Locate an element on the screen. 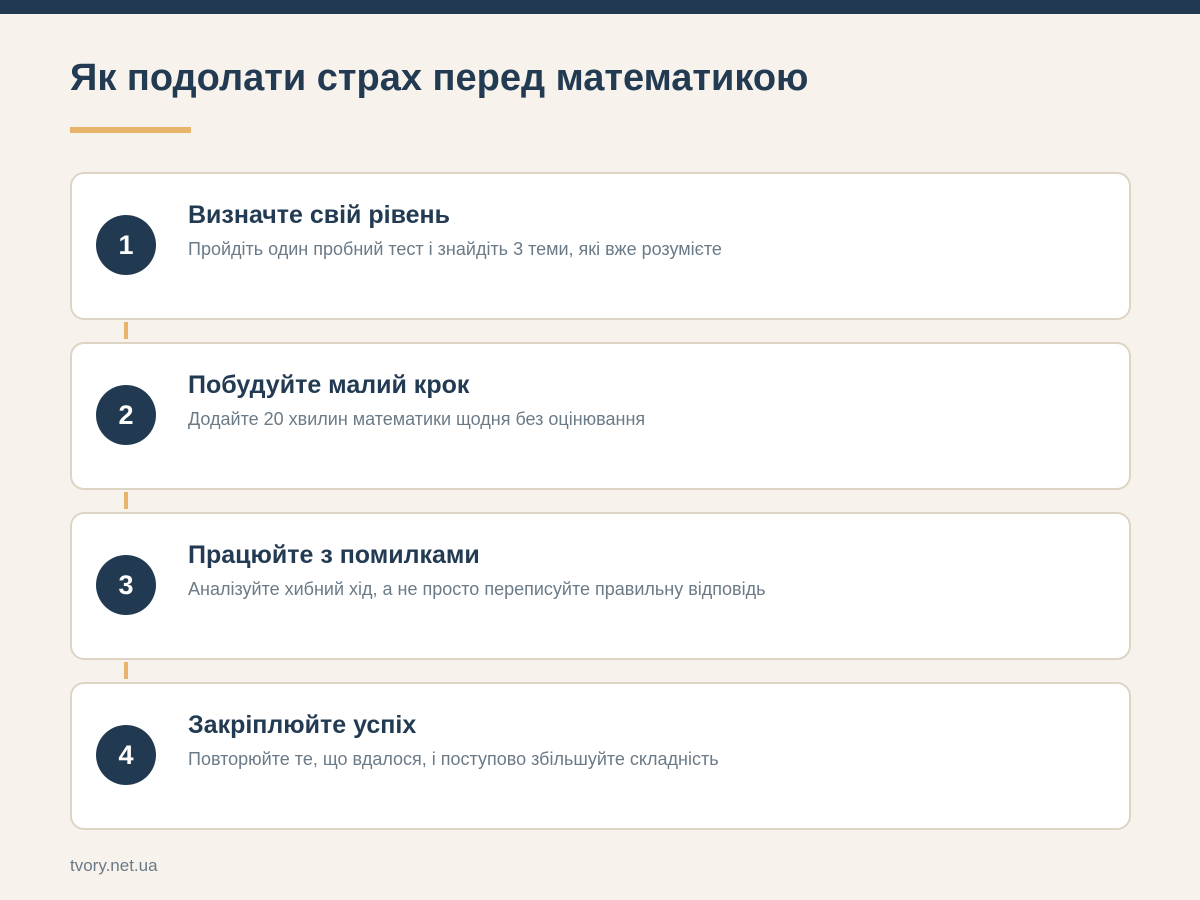 The image size is (1200, 900). step-title: Визначте свій рівень is located at coordinates (319, 215).